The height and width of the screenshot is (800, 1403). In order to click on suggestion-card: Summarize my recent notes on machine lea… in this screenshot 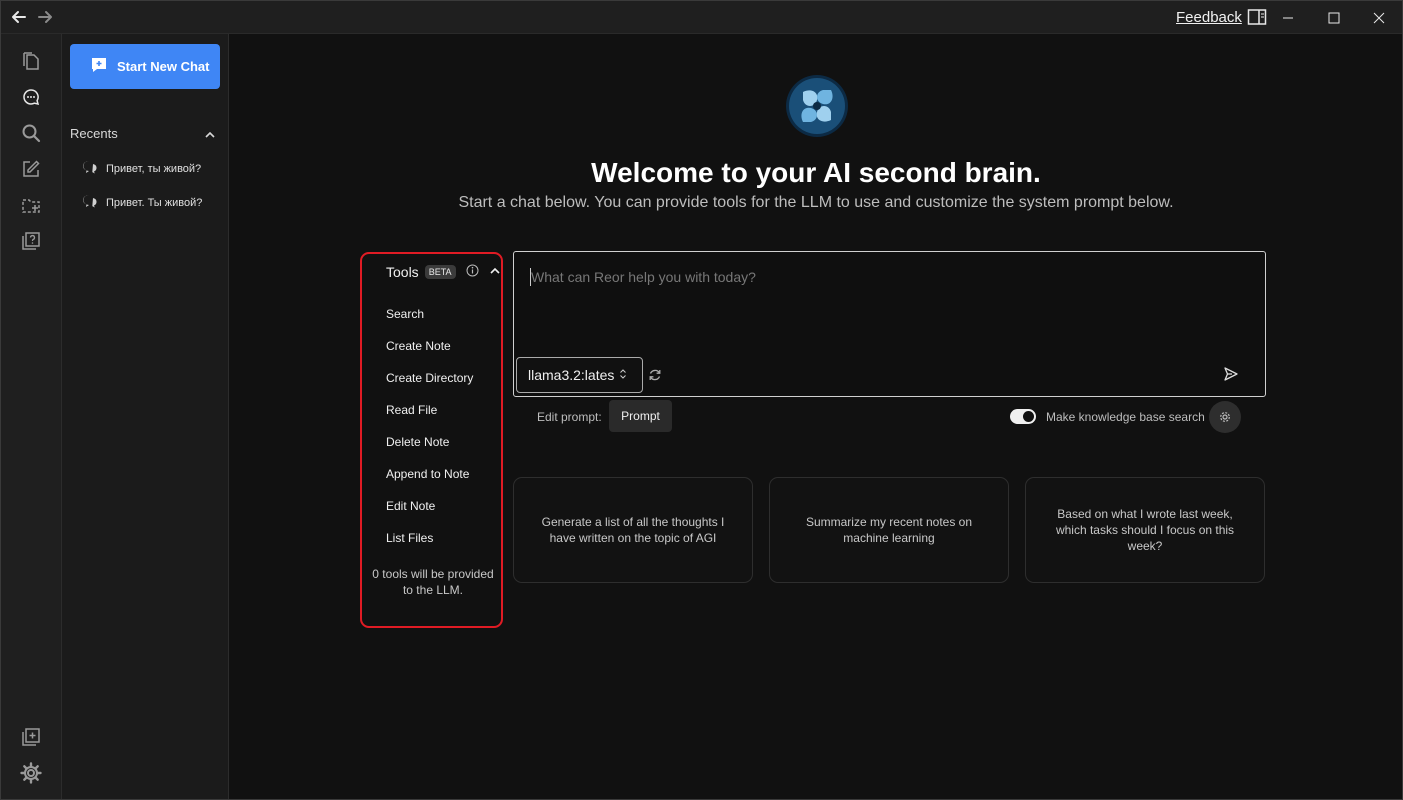, I will do `click(889, 530)`.